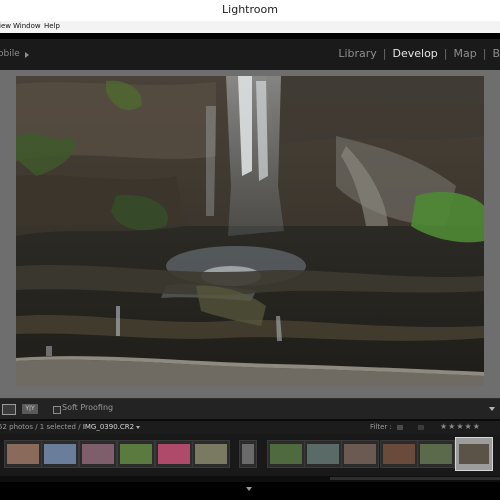 Image resolution: width=500 pixels, height=500 pixels. What do you see at coordinates (57, 410) in the screenshot?
I see `soft-proofing-checkbox` at bounding box center [57, 410].